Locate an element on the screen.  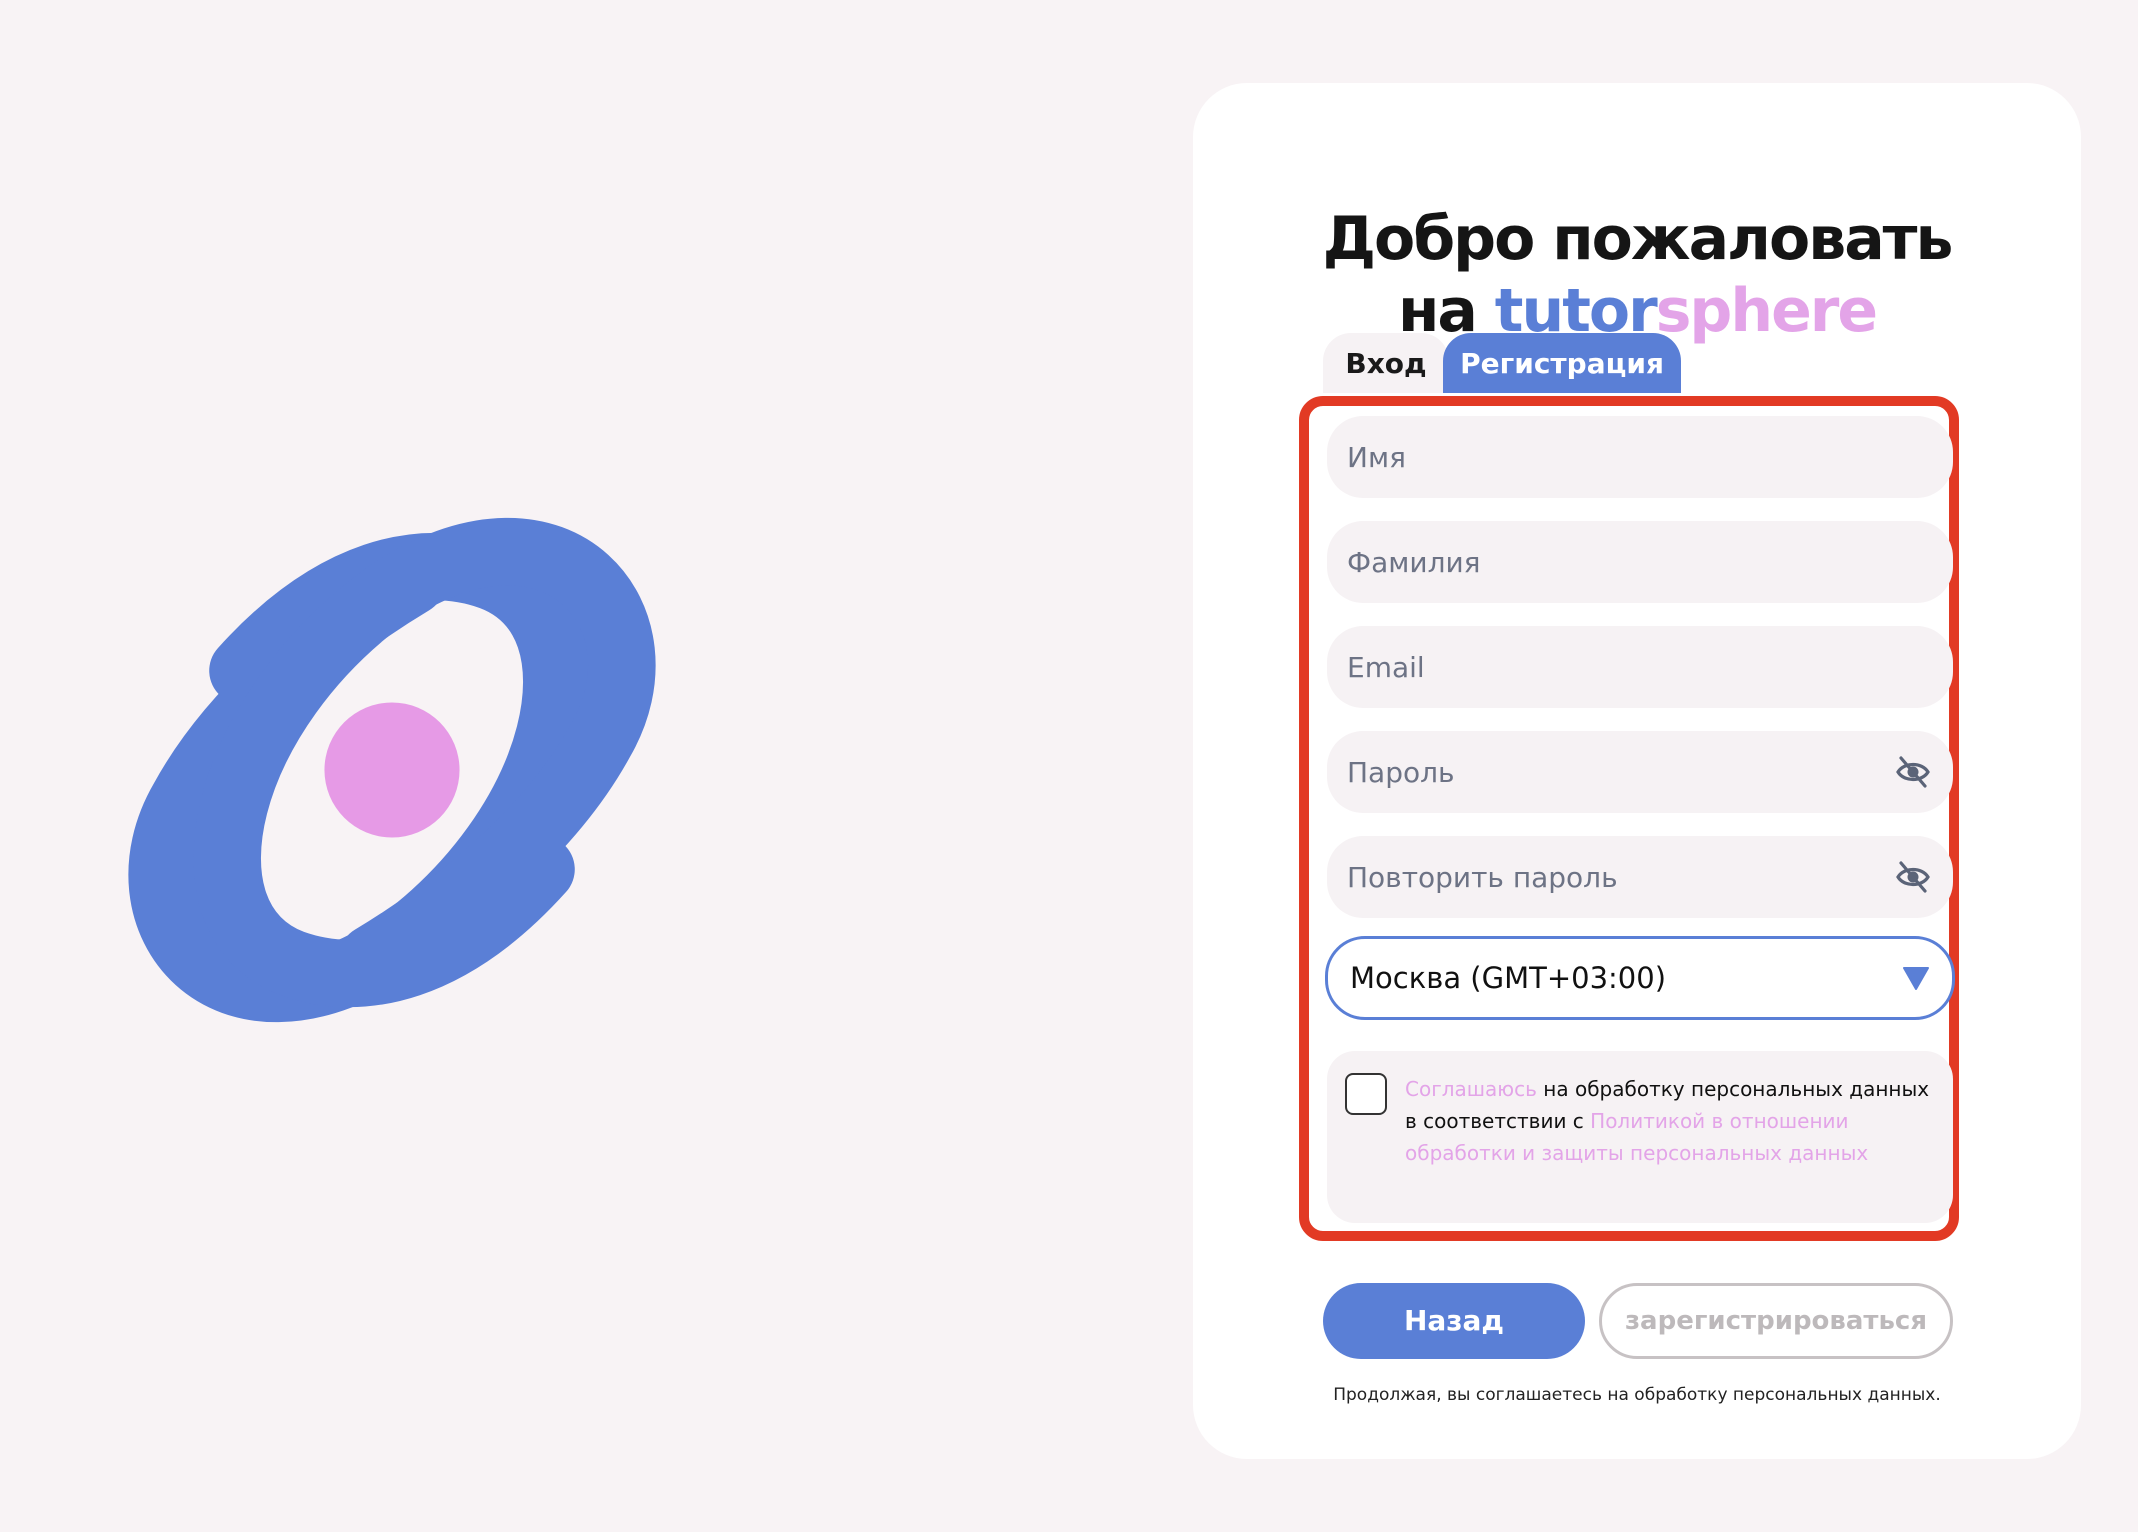
tutorsphere-logo is located at coordinates (392, 770).